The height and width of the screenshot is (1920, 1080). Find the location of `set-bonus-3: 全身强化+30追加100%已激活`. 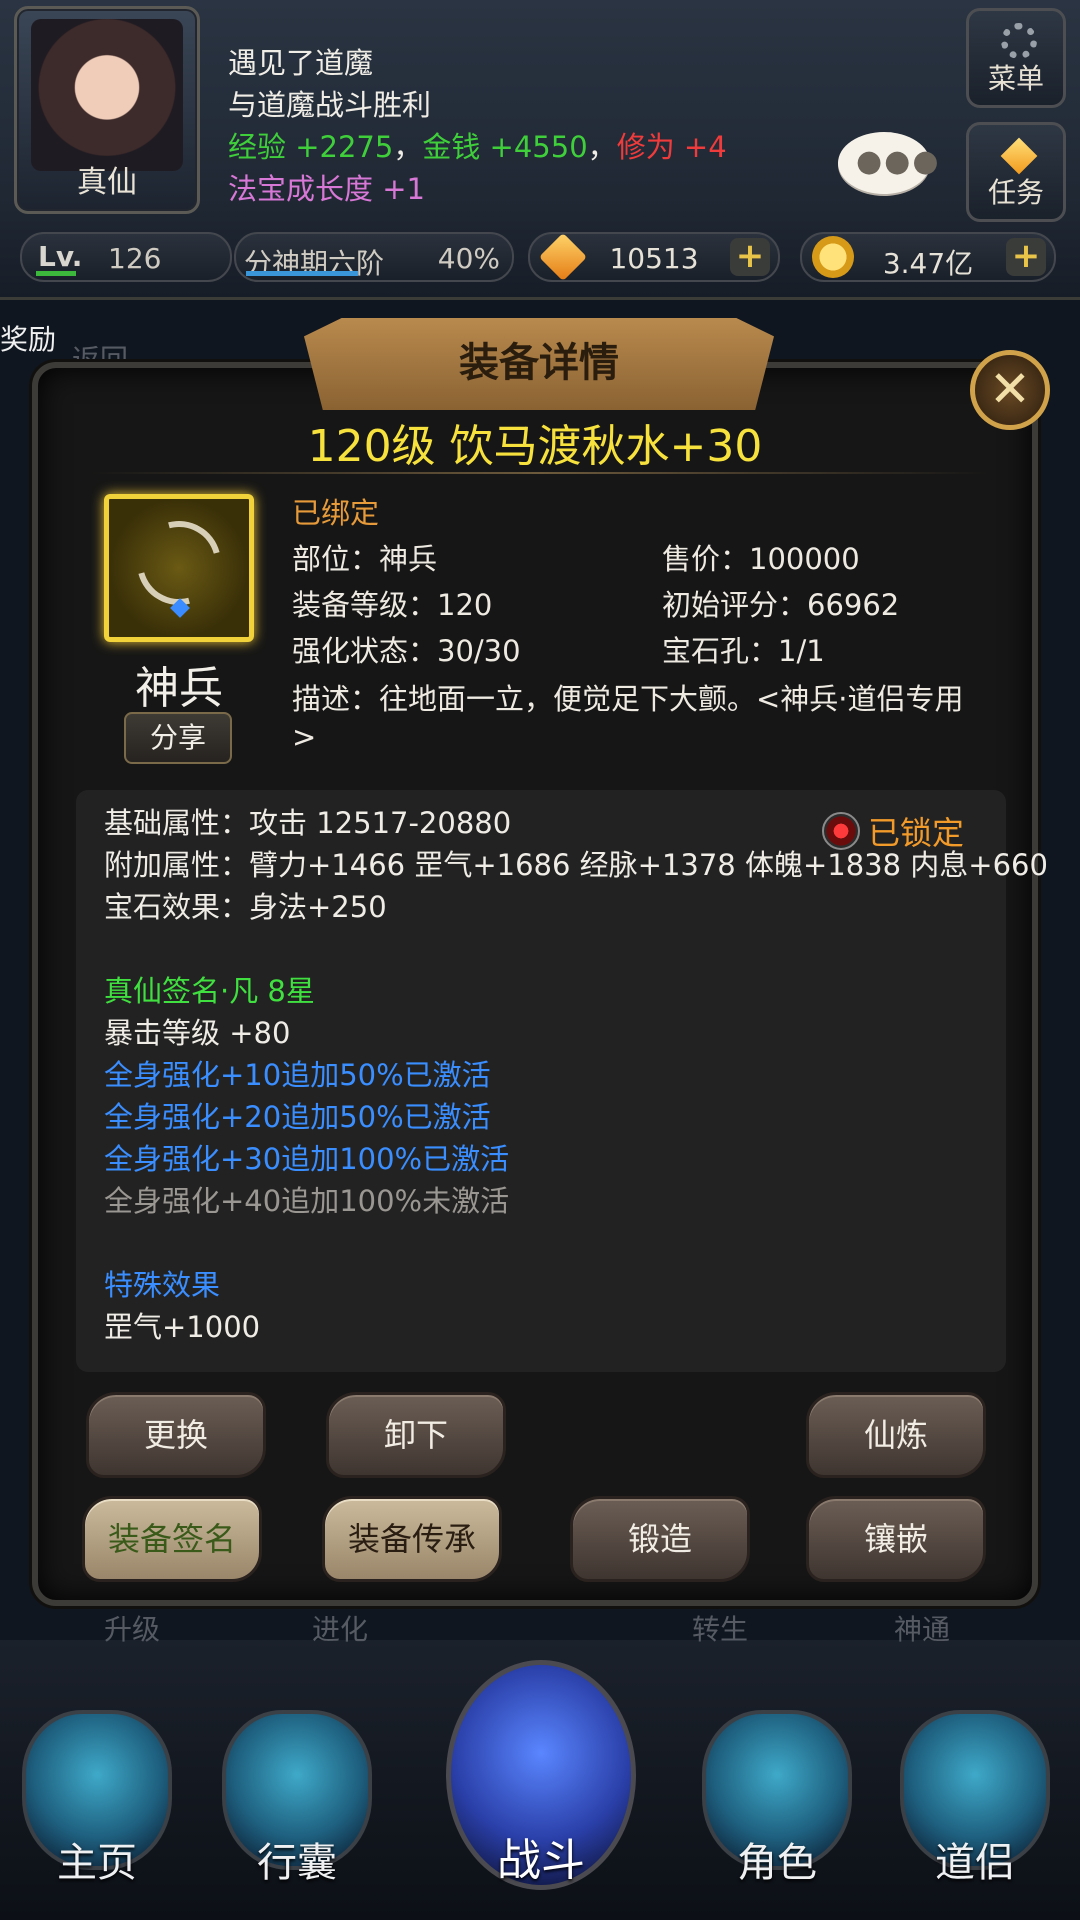

set-bonus-3: 全身强化+30追加100%已激活 is located at coordinates (307, 1159).